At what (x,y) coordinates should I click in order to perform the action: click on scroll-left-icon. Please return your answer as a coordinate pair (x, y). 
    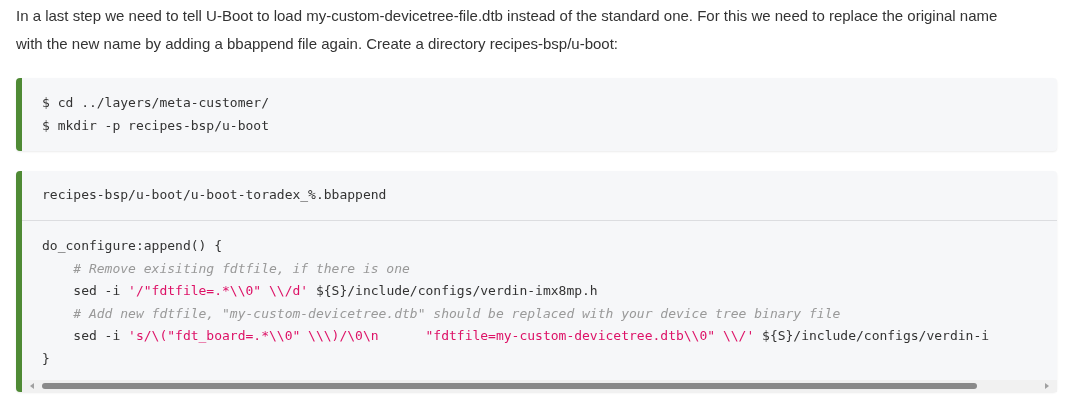
    Looking at the image, I should click on (32, 386).